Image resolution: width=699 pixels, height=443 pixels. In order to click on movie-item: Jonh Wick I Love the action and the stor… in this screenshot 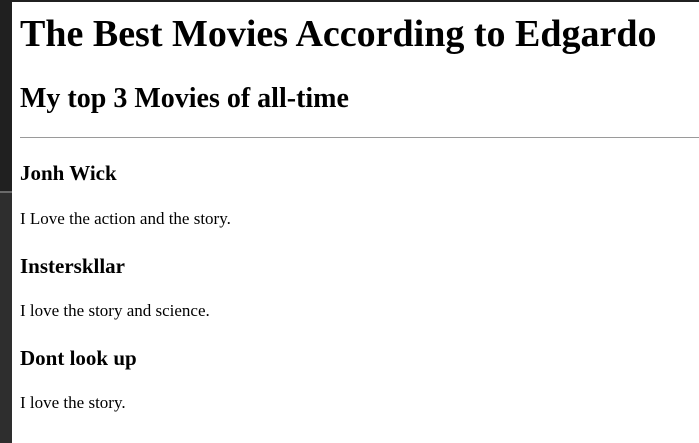, I will do `click(359, 195)`.